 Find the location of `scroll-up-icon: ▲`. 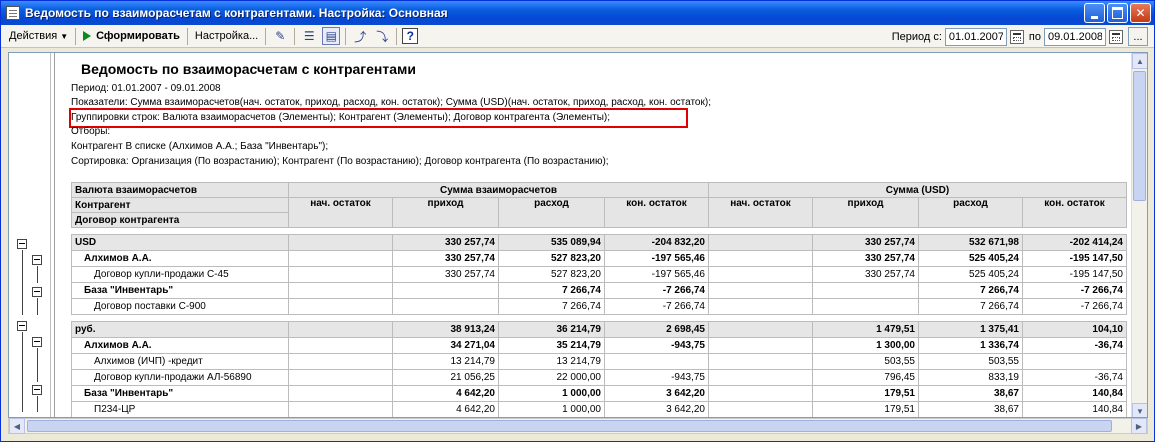

scroll-up-icon: ▲ is located at coordinates (1139, 61).